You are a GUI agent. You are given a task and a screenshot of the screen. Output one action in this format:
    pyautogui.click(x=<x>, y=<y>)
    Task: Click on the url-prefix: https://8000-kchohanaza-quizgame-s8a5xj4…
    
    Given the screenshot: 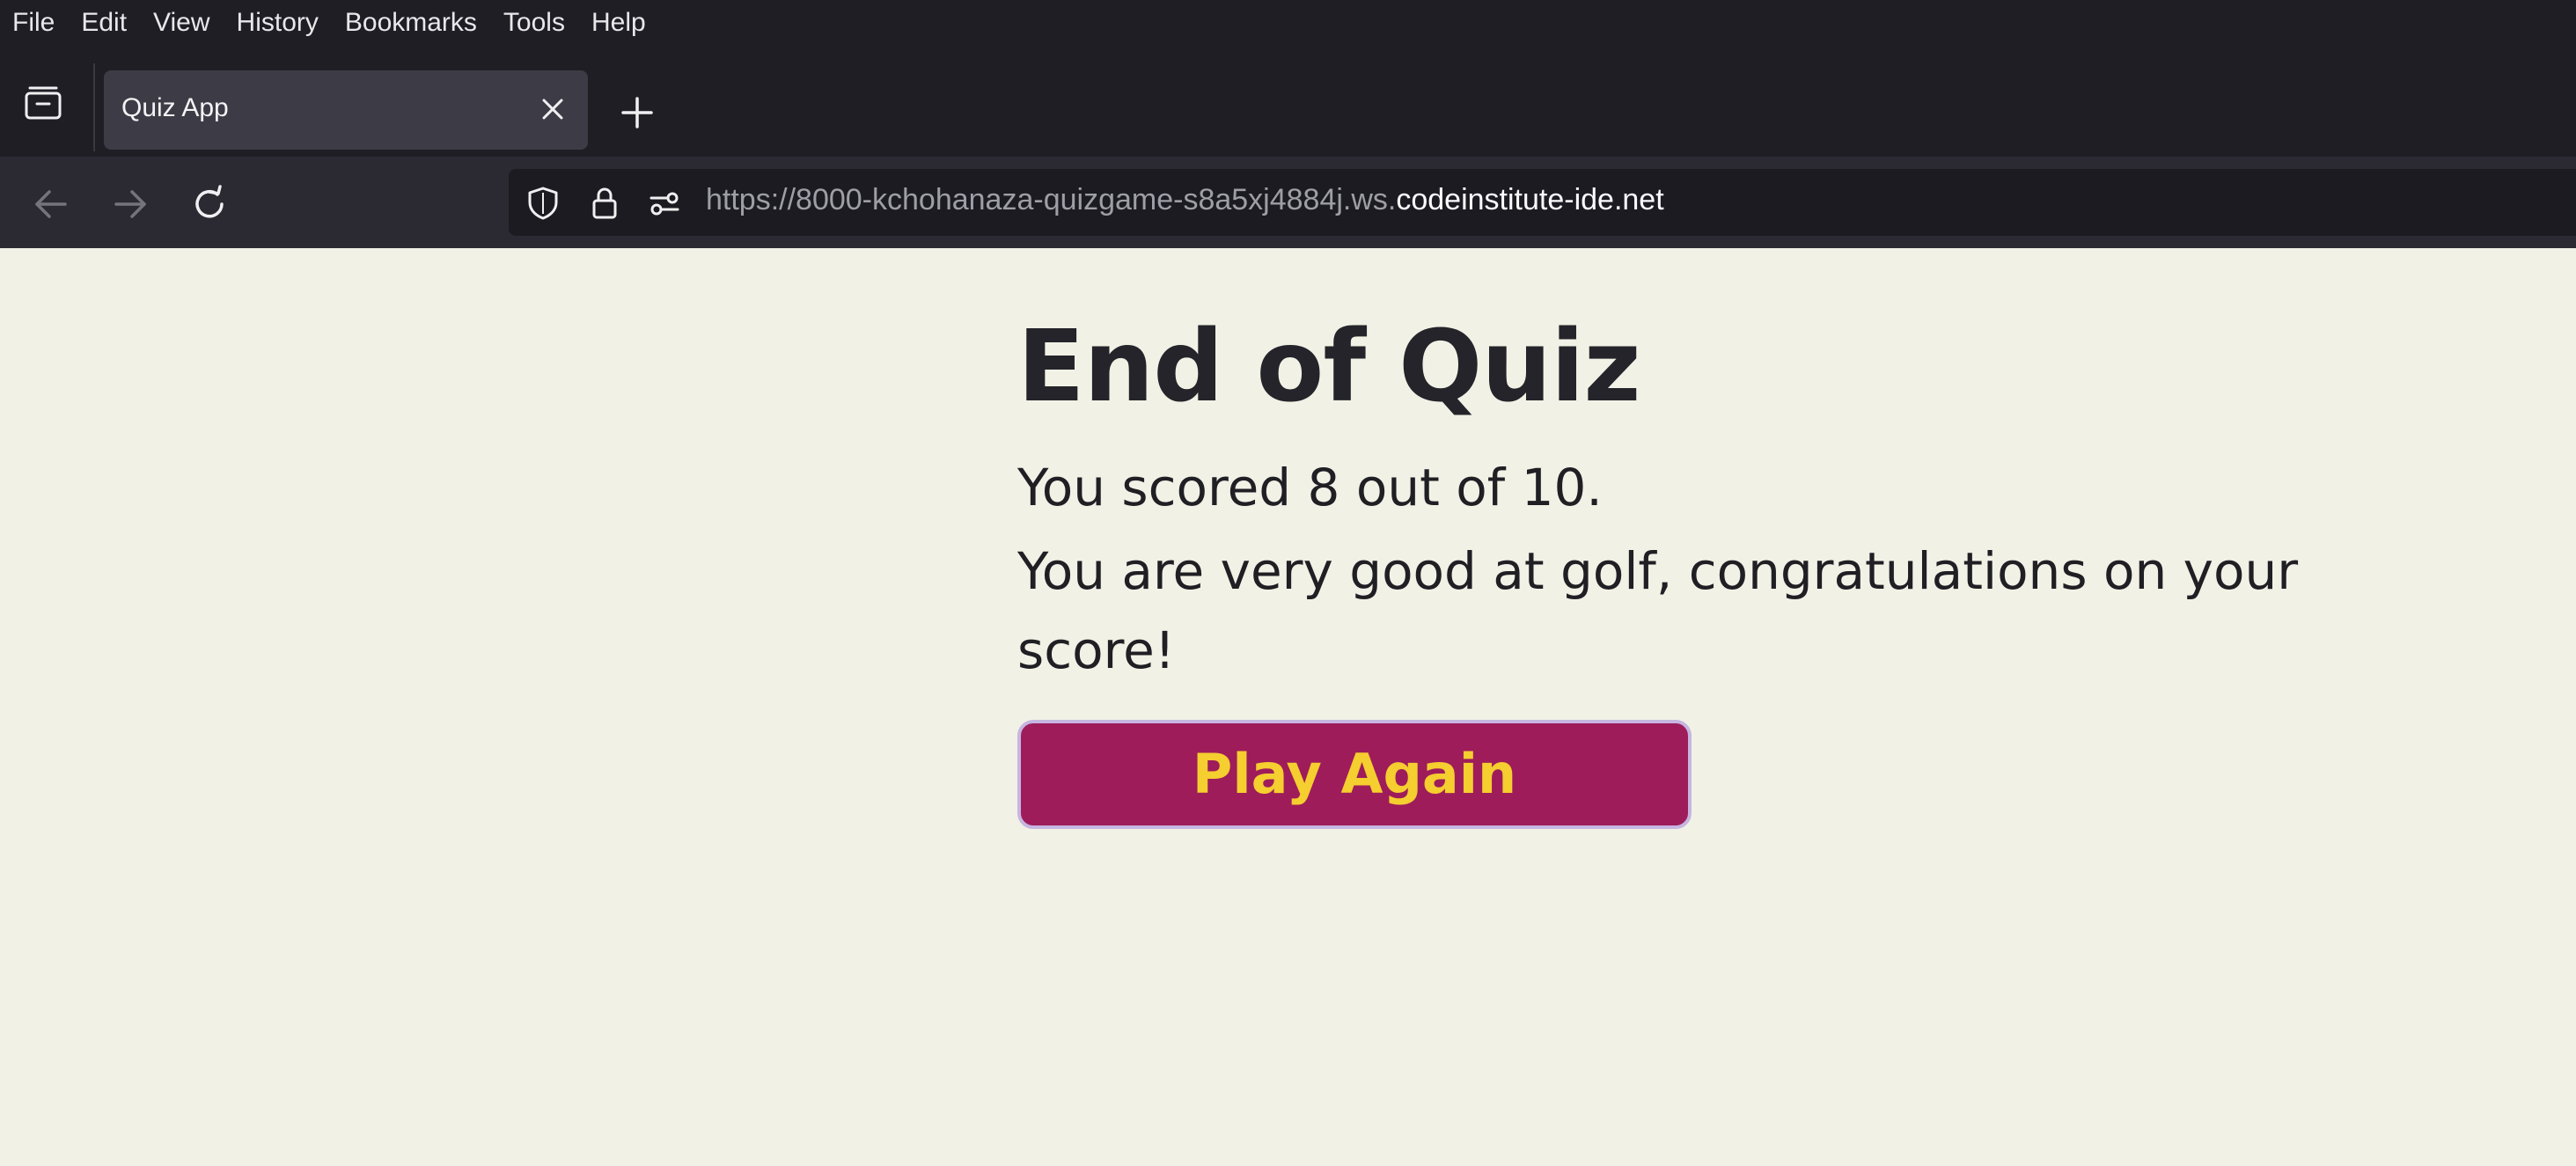 What is the action you would take?
    pyautogui.click(x=1051, y=199)
    